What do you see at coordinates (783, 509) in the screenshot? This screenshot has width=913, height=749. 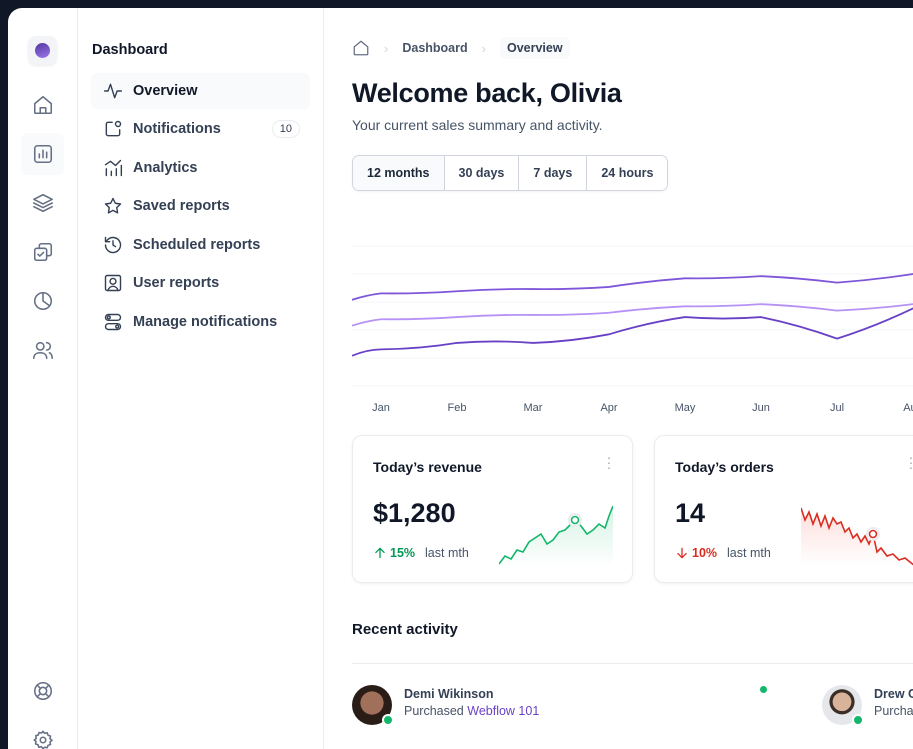 I see `orders-card: Today’s orders · · · 14 10% last mth` at bounding box center [783, 509].